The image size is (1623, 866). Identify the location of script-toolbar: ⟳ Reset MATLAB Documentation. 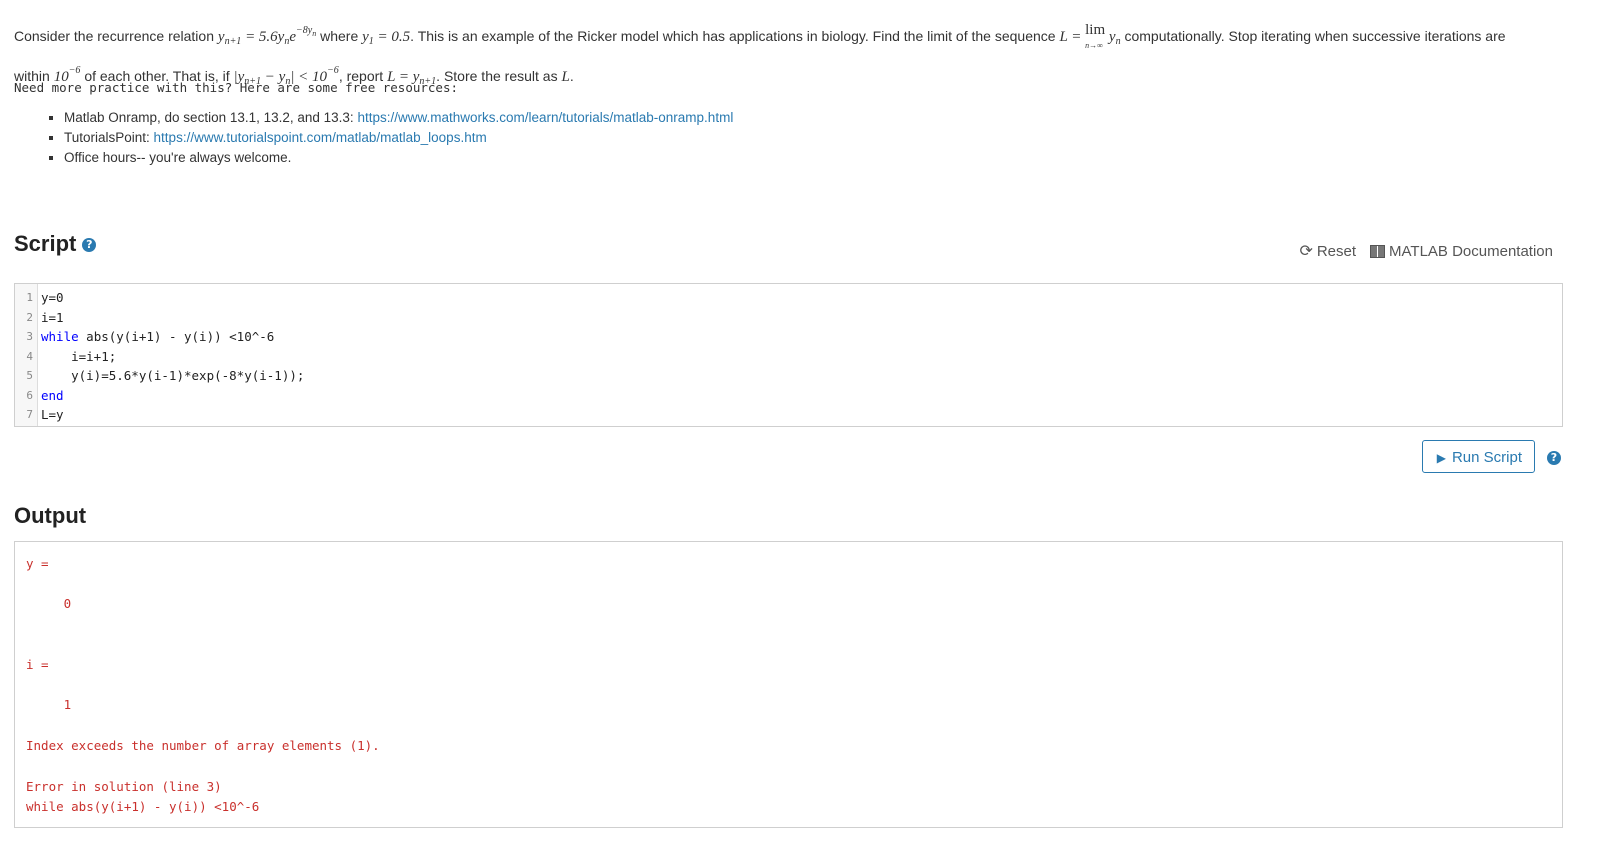
(1426, 251).